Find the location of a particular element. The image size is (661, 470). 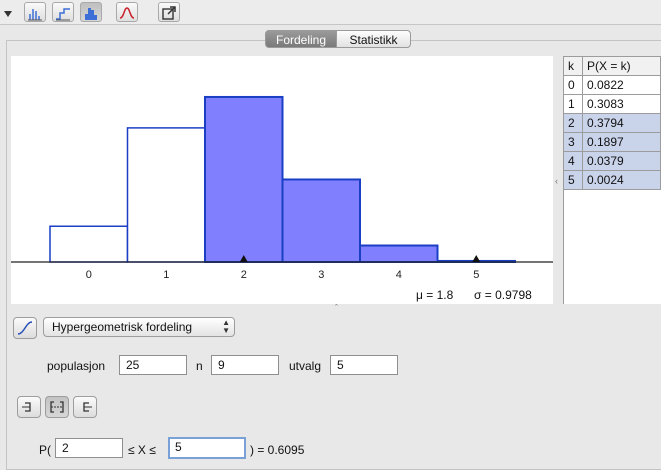

interval-button is located at coordinates (57, 407).